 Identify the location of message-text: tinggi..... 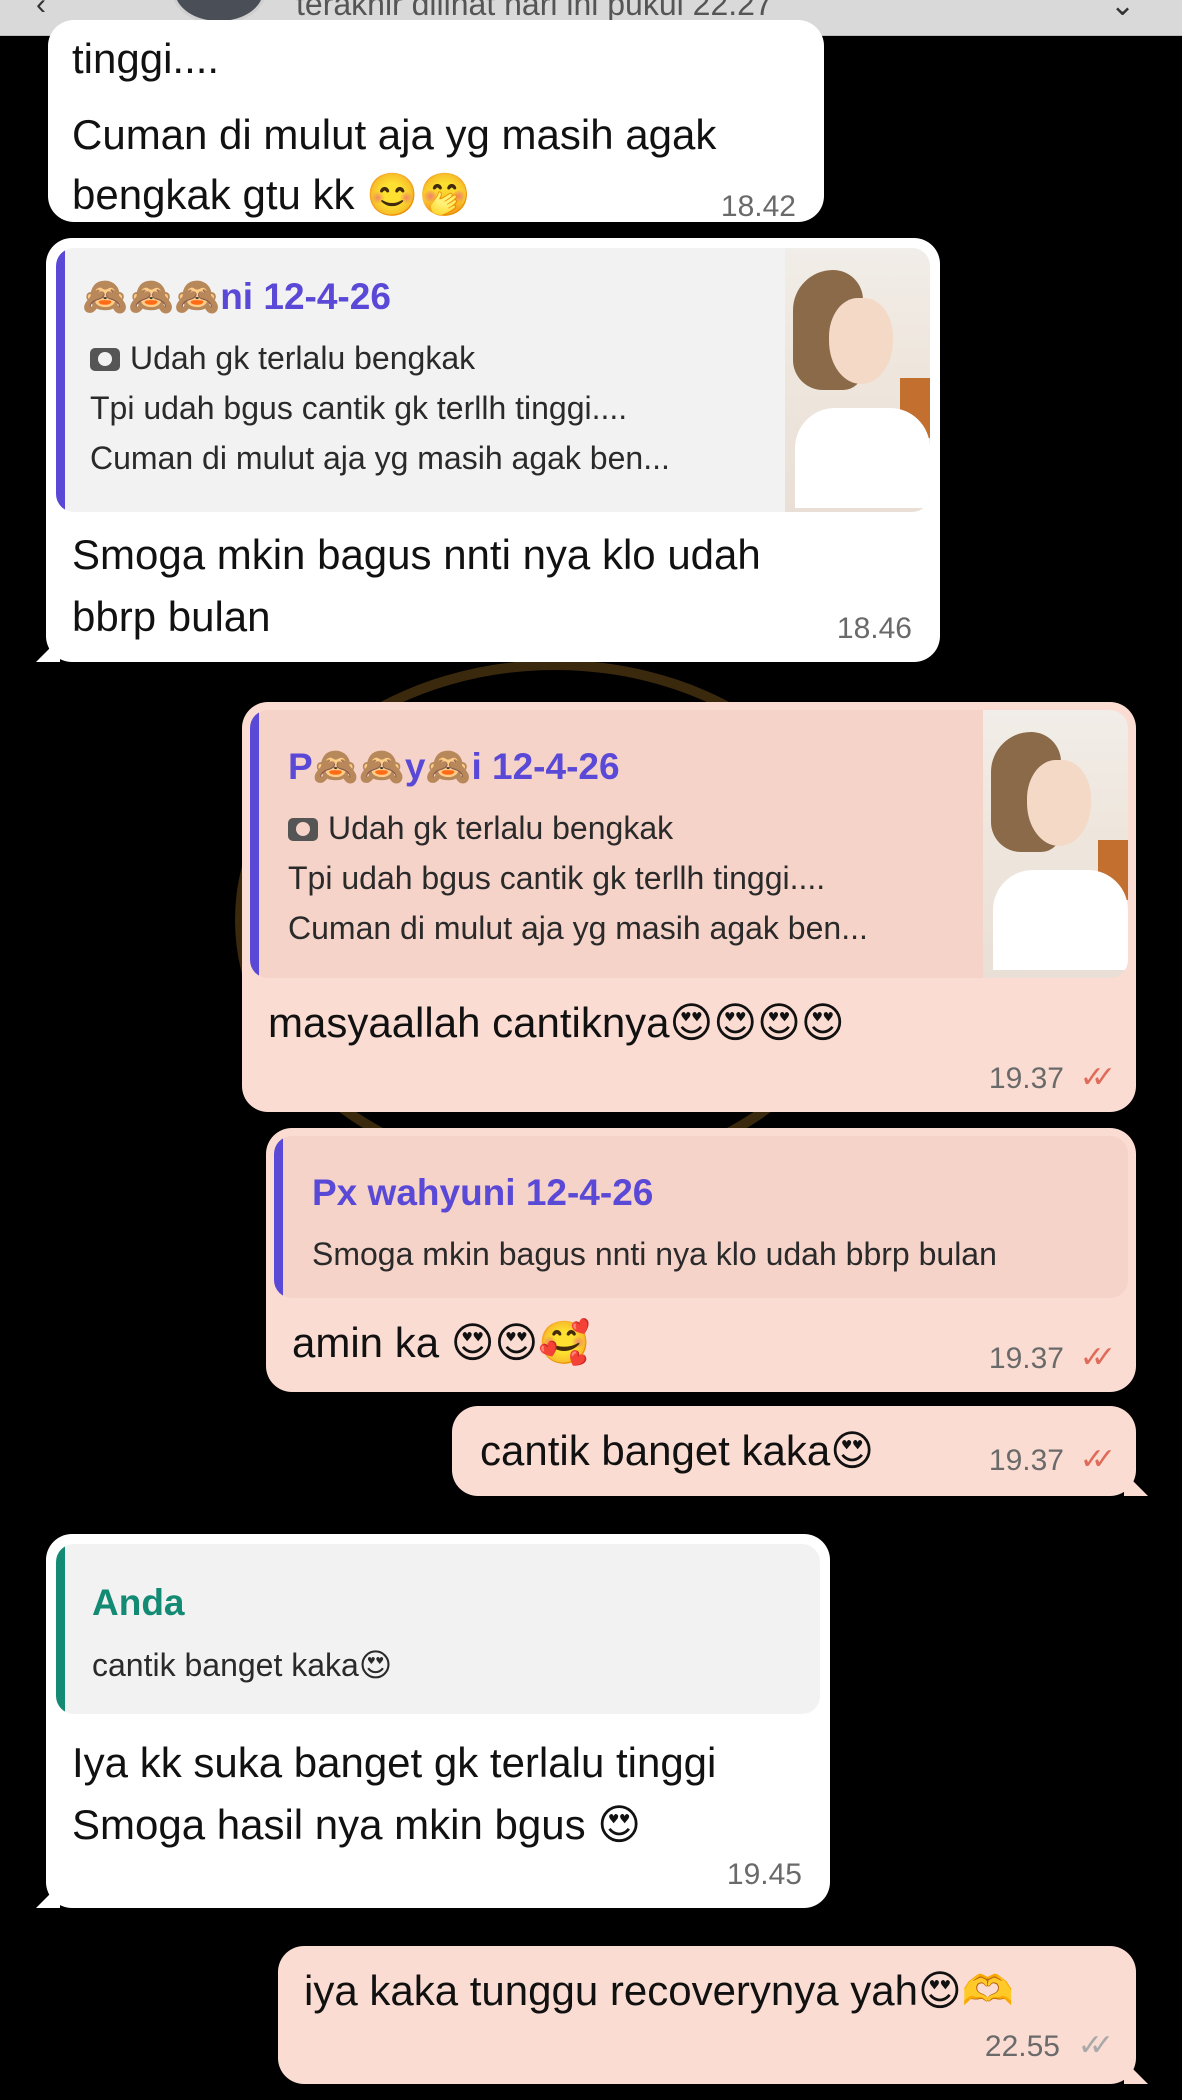
(146, 58).